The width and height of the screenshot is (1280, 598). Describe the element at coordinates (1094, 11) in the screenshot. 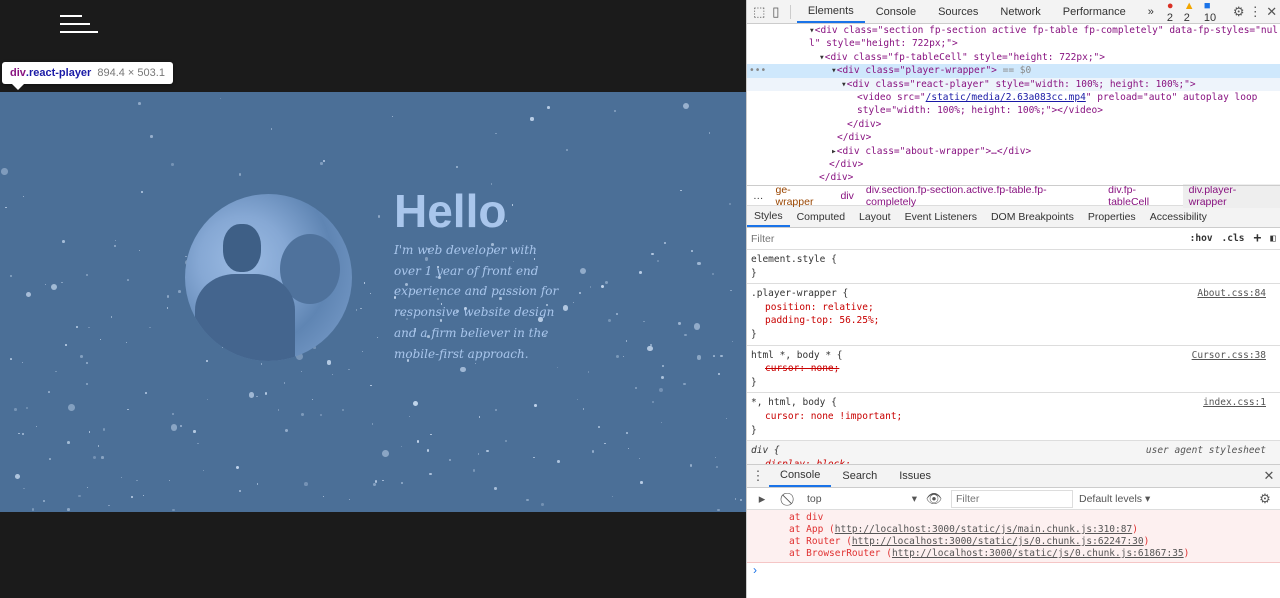

I see `tab-performance: Performance` at that location.